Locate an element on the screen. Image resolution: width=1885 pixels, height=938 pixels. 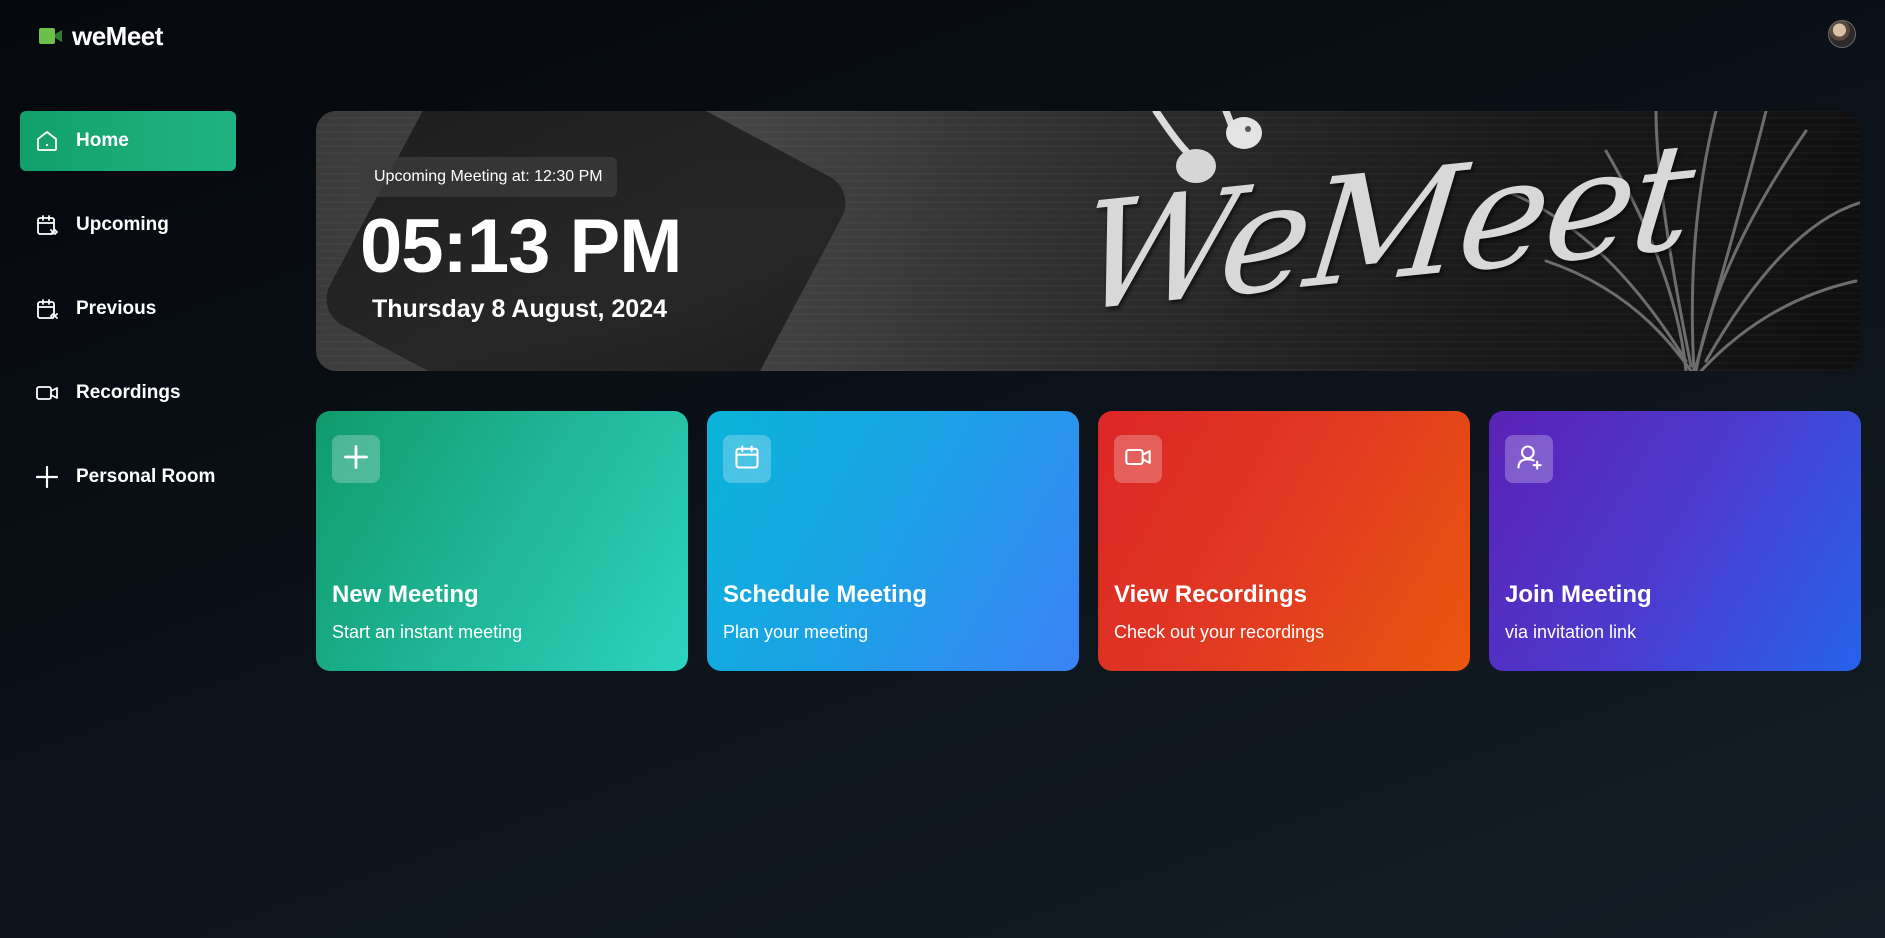
user-avatar is located at coordinates (1842, 34).